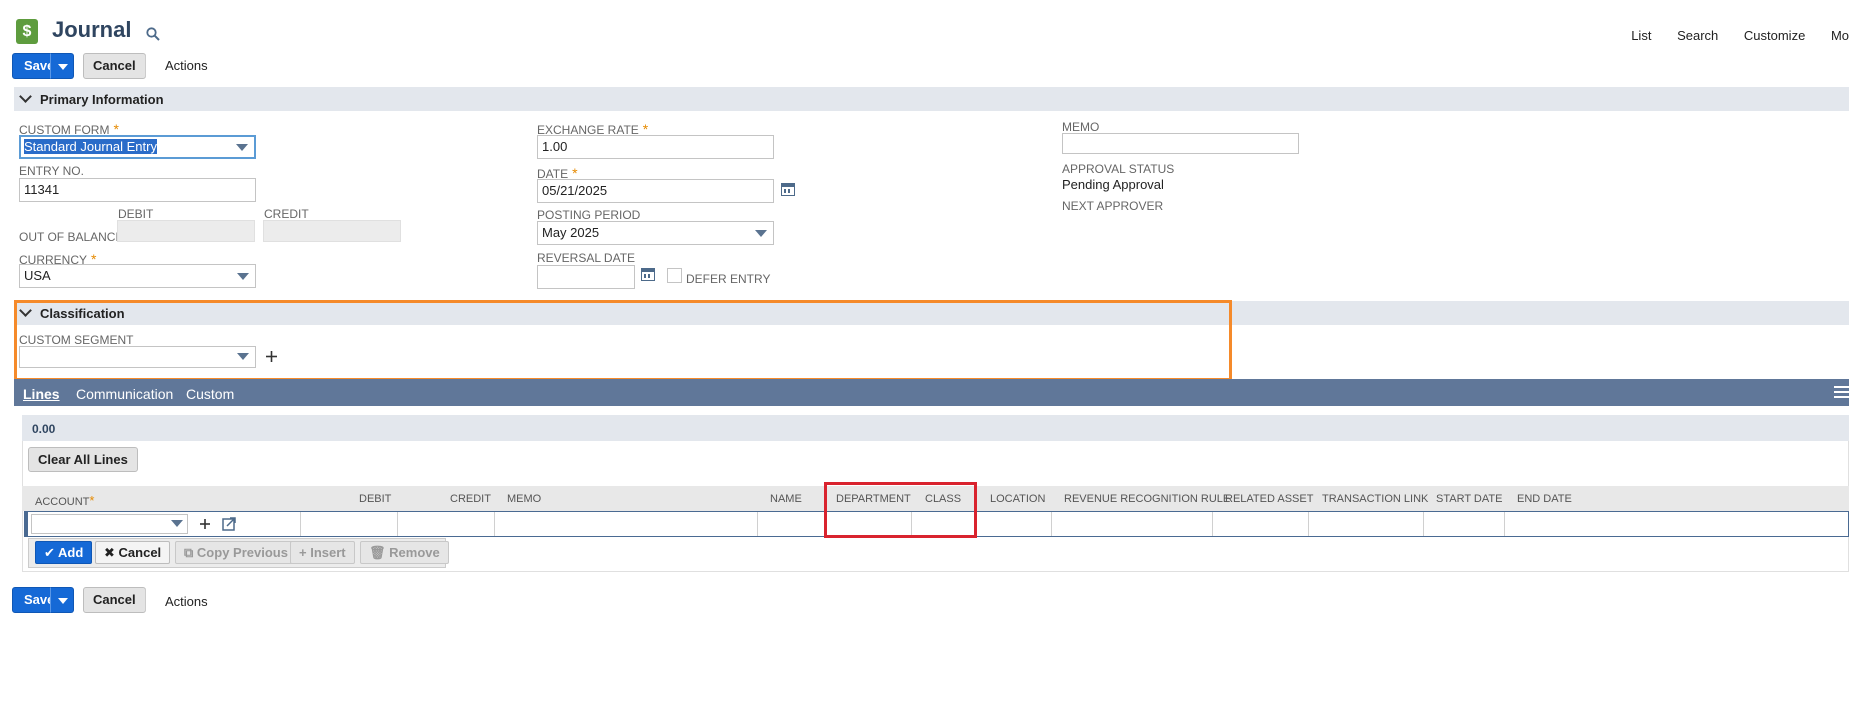 Image resolution: width=1849 pixels, height=714 pixels. Describe the element at coordinates (931, 392) in the screenshot. I see `subtab-bar` at that location.